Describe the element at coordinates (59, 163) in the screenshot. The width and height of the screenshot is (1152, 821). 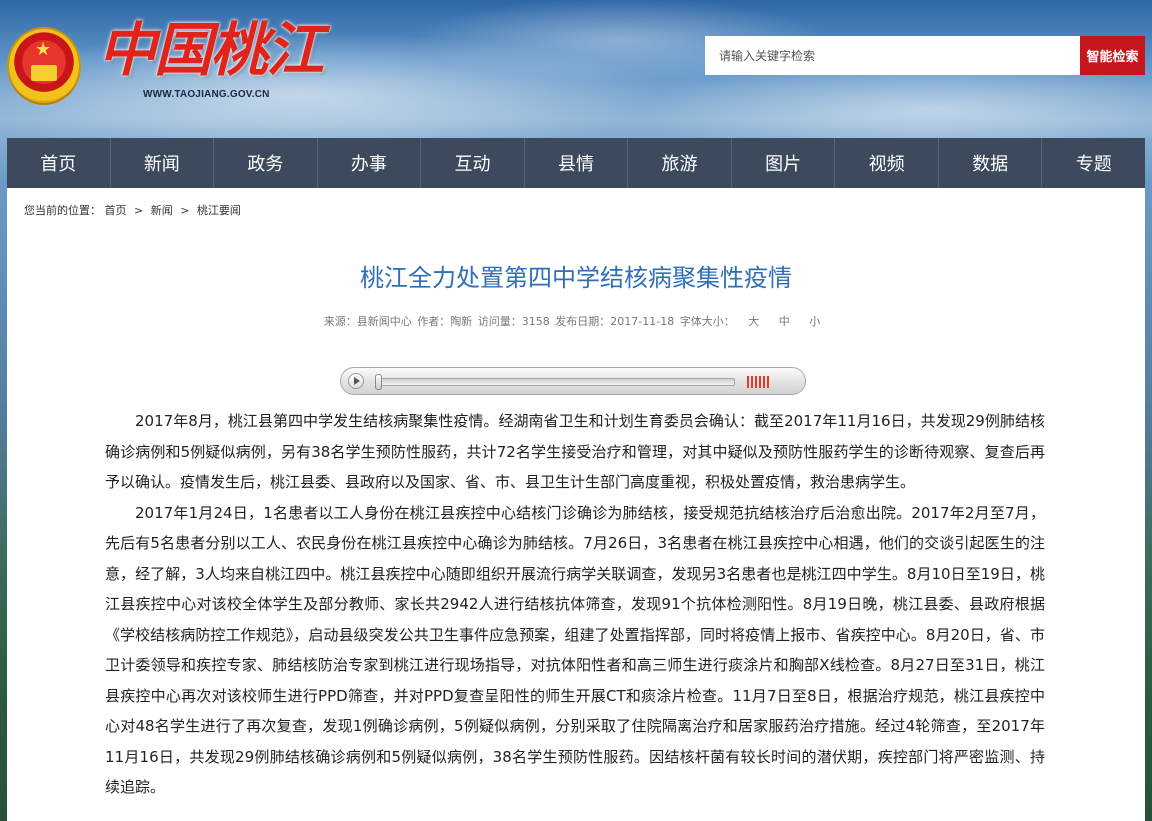
I see `nav-item-home: 首页` at that location.